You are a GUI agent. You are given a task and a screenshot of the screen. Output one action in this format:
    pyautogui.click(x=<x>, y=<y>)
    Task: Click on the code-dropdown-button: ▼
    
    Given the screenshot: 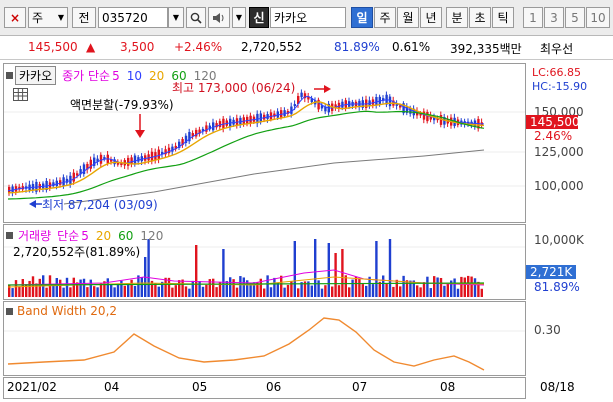 What is the action you would take?
    pyautogui.click(x=176, y=17)
    